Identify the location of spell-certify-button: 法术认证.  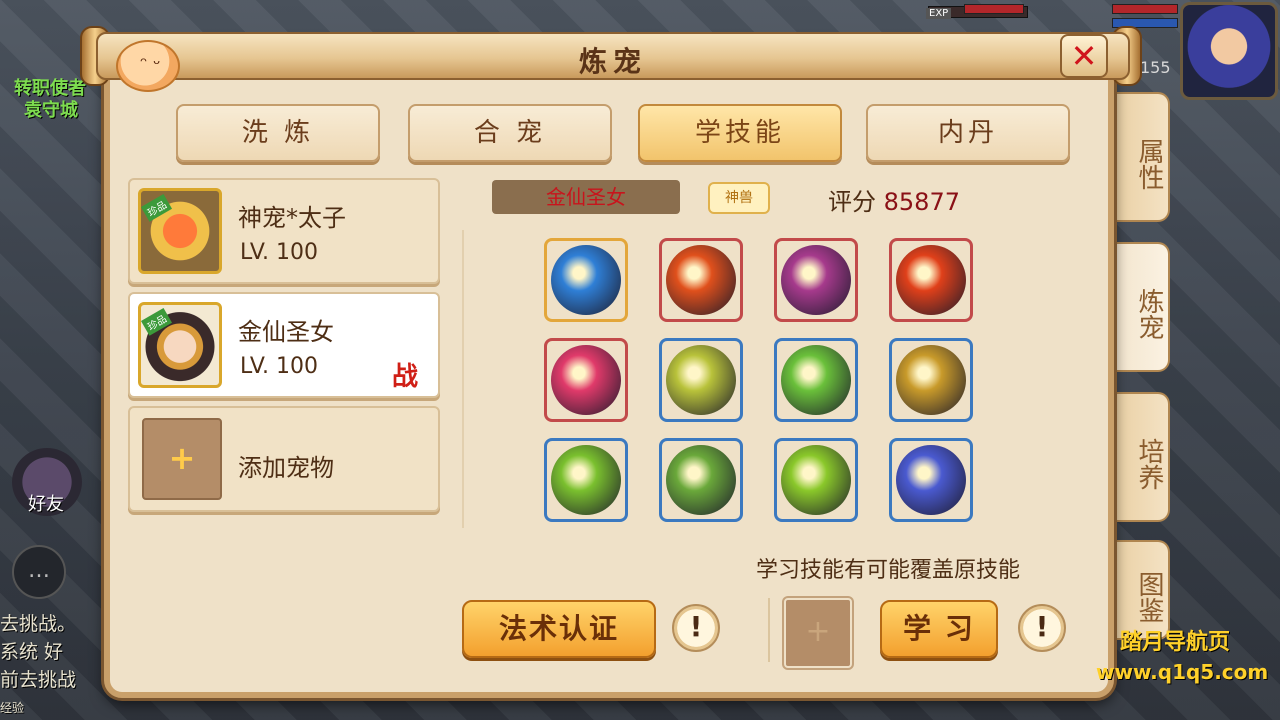
(559, 629).